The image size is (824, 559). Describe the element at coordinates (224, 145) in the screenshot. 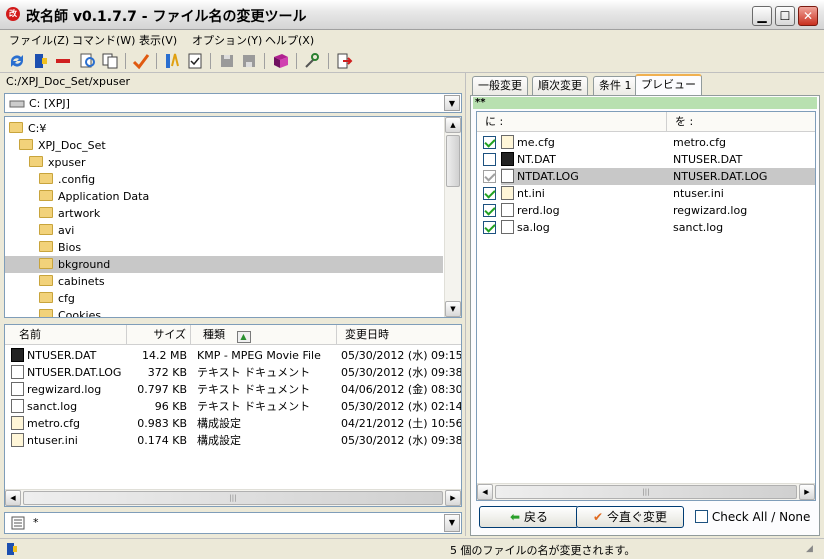

I see `tree-item: XPJ_Doc_Set` at that location.